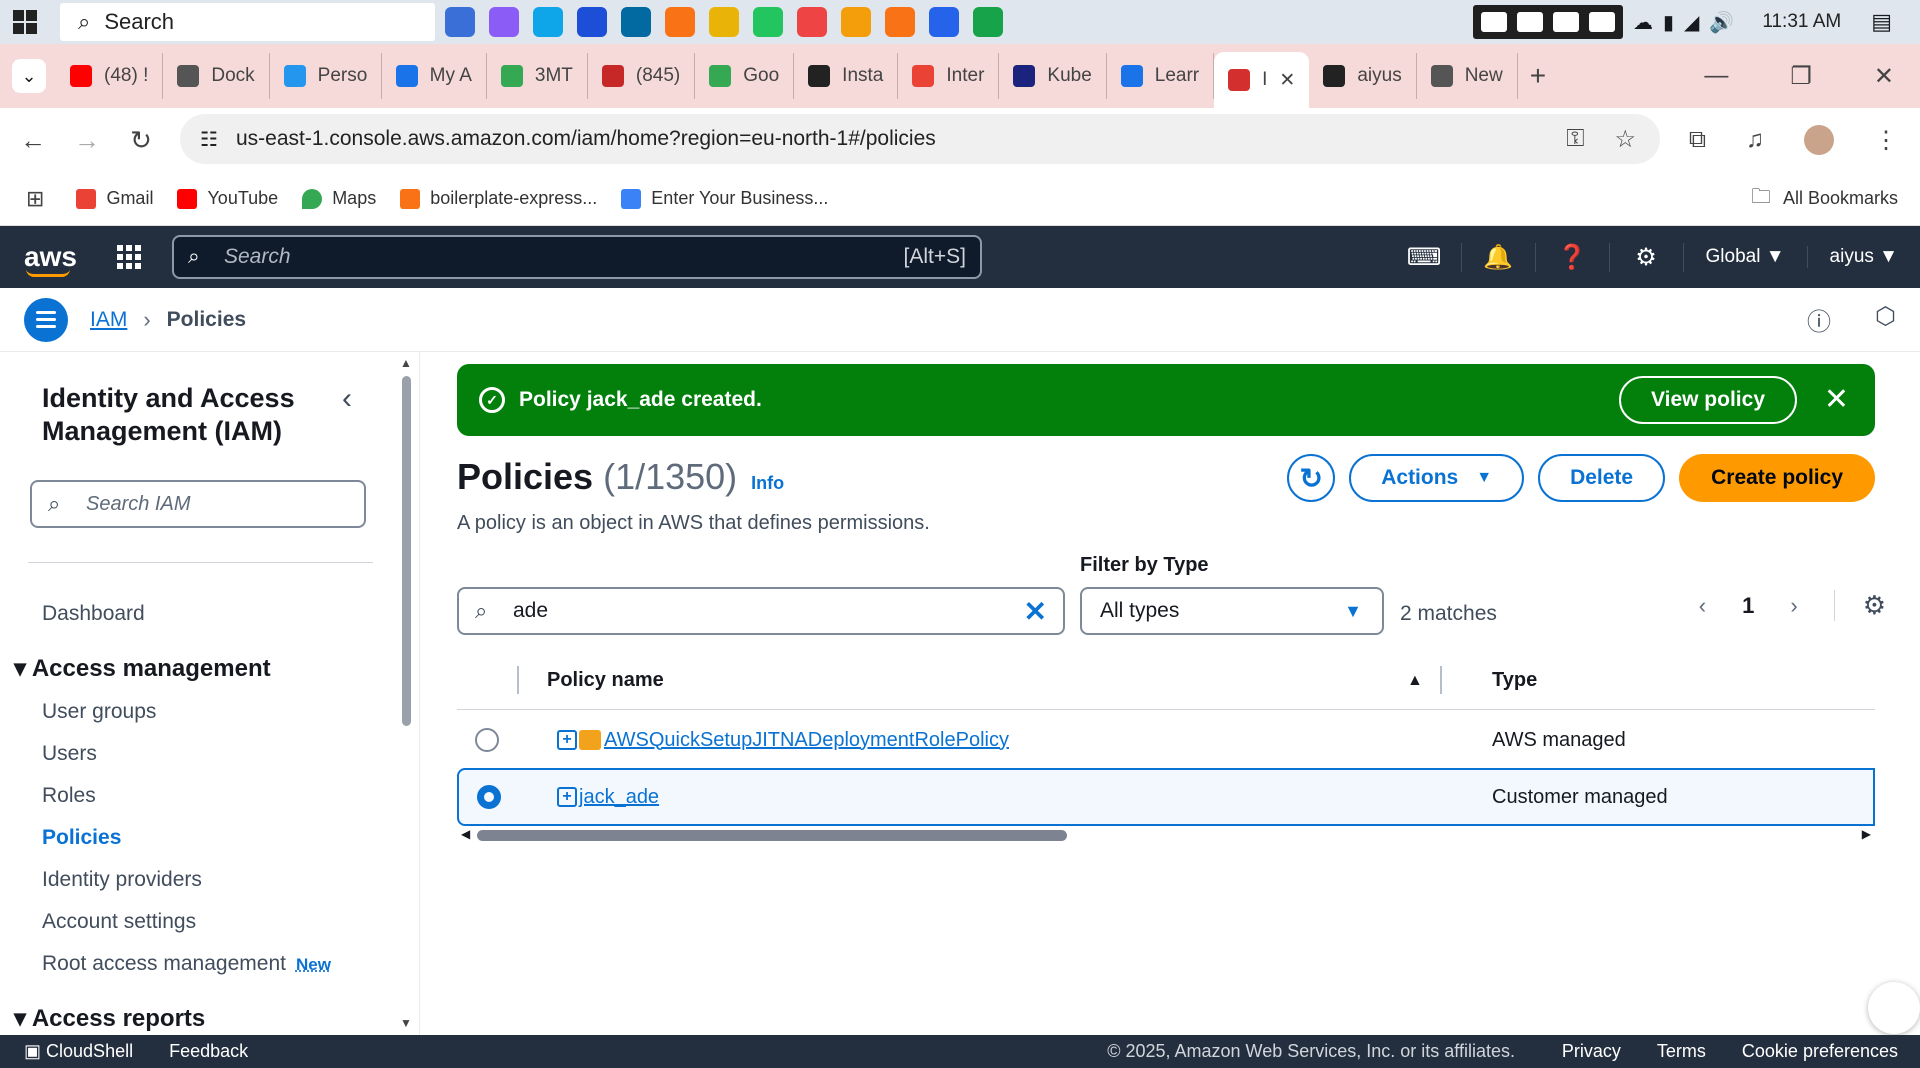 This screenshot has width=1920, height=1068. Describe the element at coordinates (1819, 140) in the screenshot. I see `profile-avatar` at that location.